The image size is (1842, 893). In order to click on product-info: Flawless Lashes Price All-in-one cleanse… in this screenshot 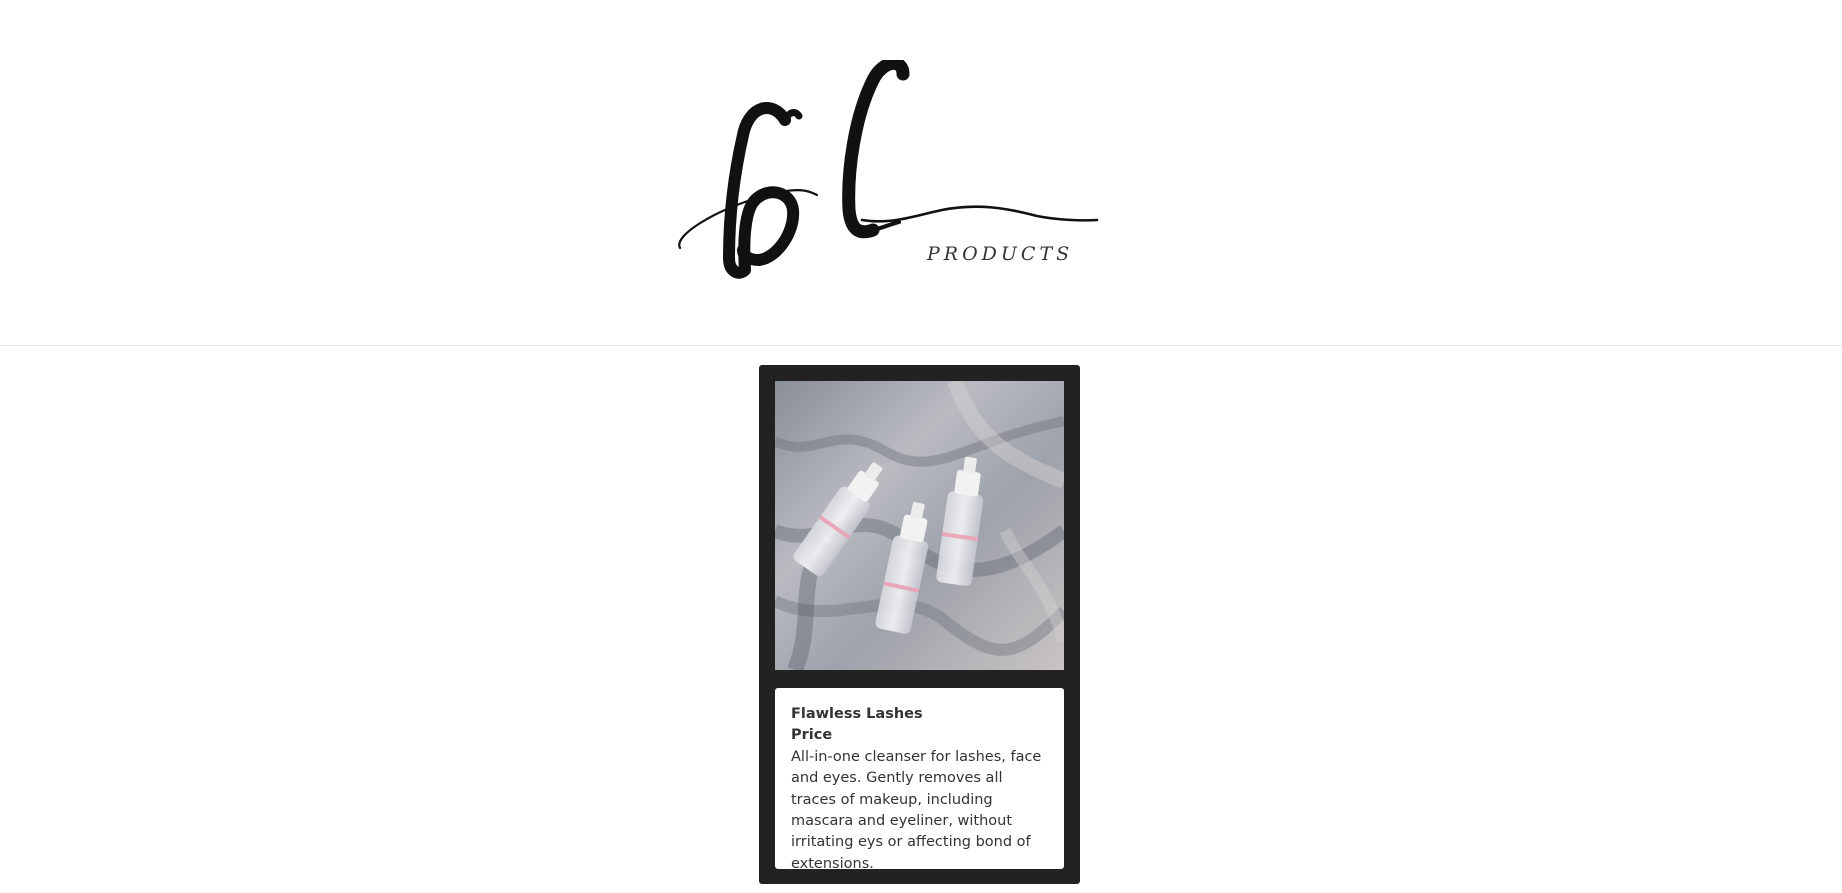, I will do `click(919, 780)`.